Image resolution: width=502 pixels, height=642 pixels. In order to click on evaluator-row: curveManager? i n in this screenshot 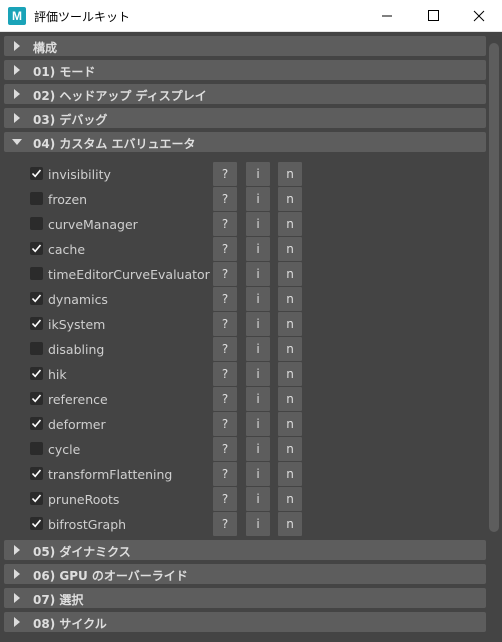, I will do `click(159, 224)`.